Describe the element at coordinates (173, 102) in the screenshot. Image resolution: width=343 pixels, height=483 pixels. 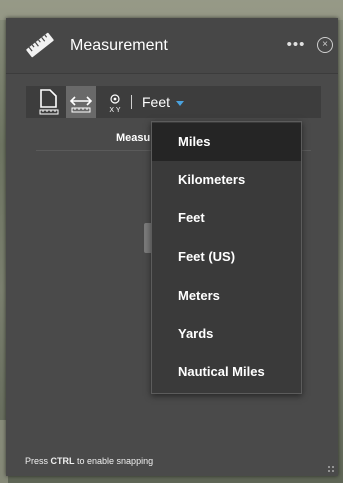
I see `measurement-toolbar: X Y Feet` at that location.